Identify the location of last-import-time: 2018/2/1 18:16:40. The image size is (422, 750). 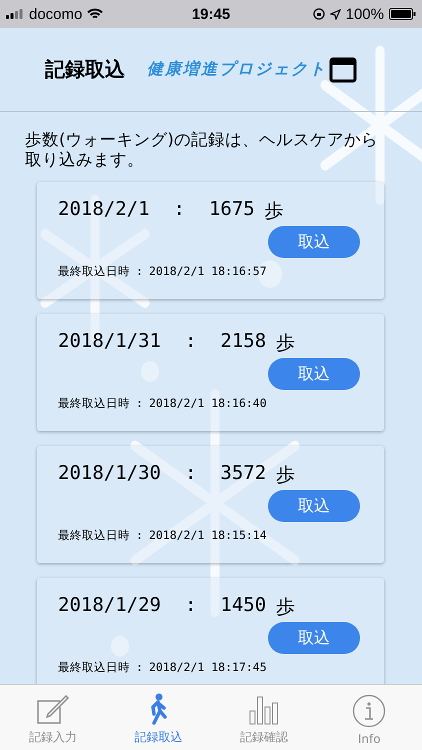
(207, 403).